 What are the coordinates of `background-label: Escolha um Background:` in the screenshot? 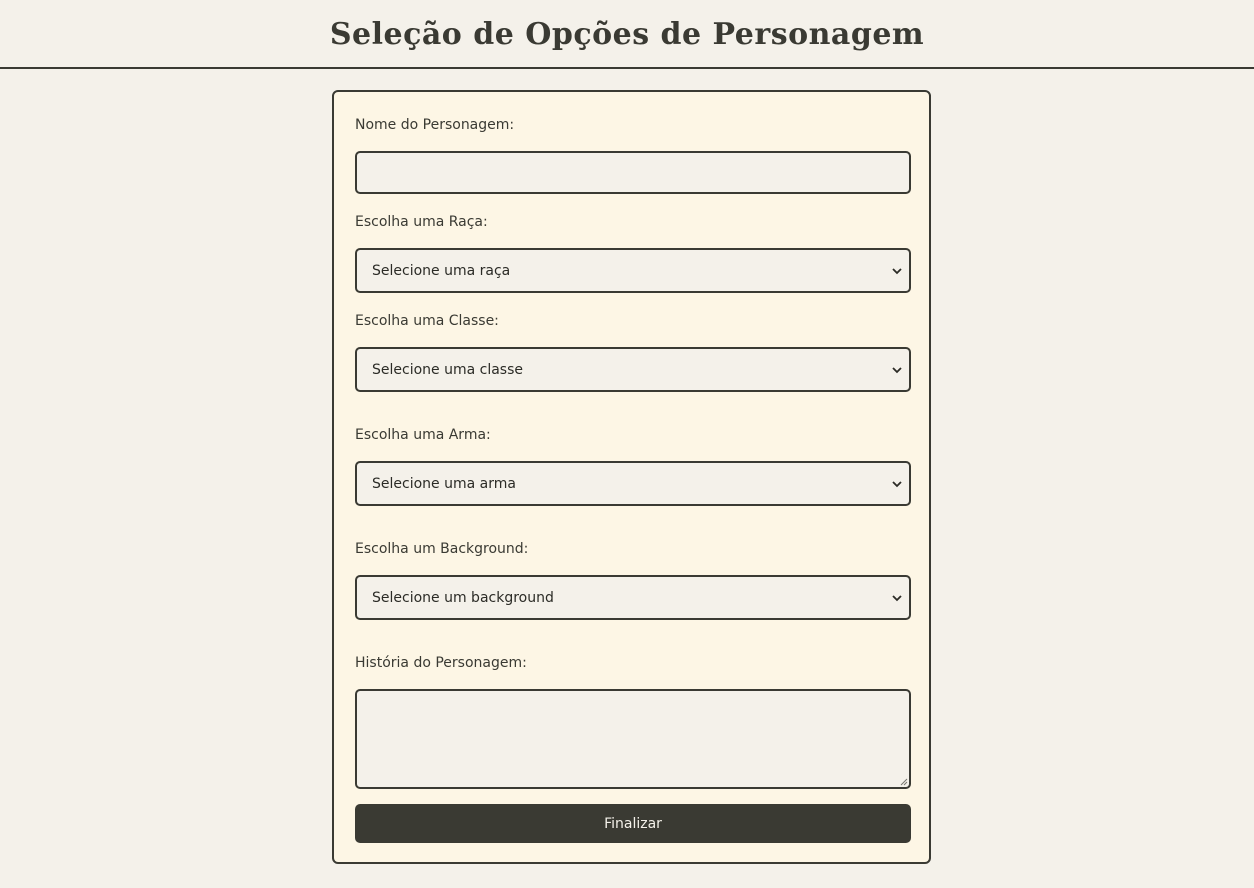 It's located at (442, 549).